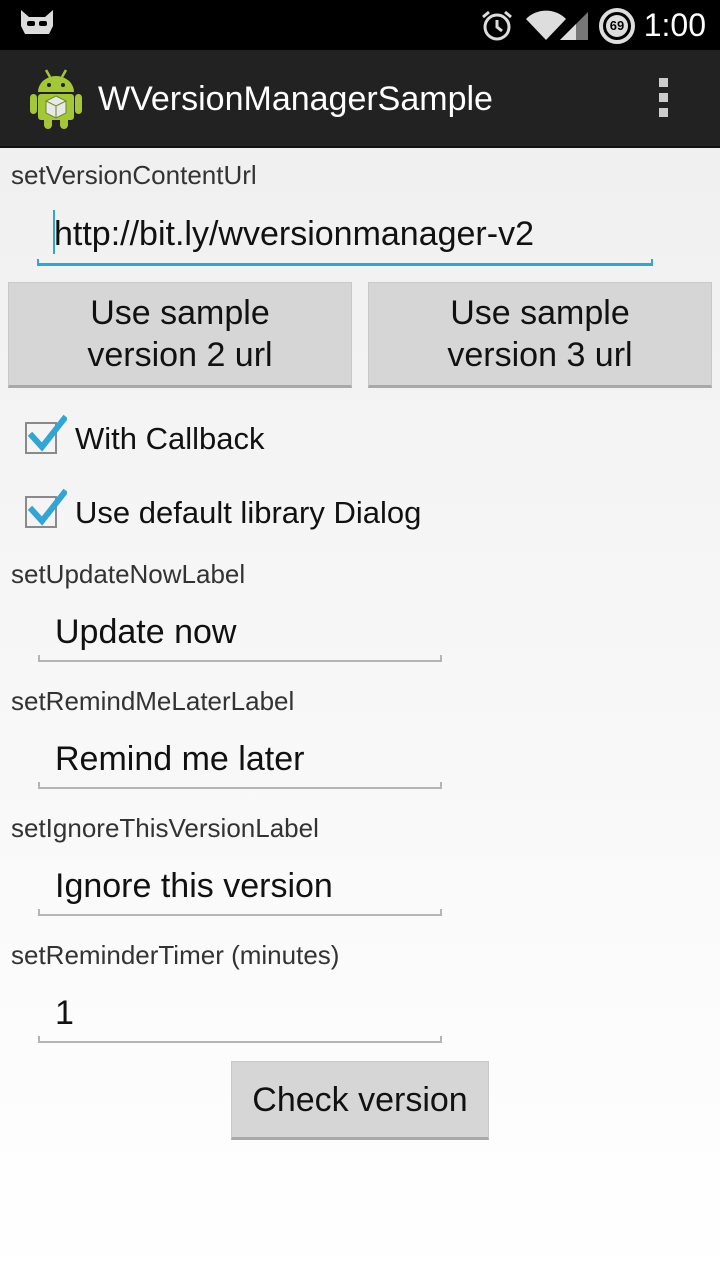  What do you see at coordinates (153, 701) in the screenshot?
I see `remind-later-label: setRemindMeLaterLabel` at bounding box center [153, 701].